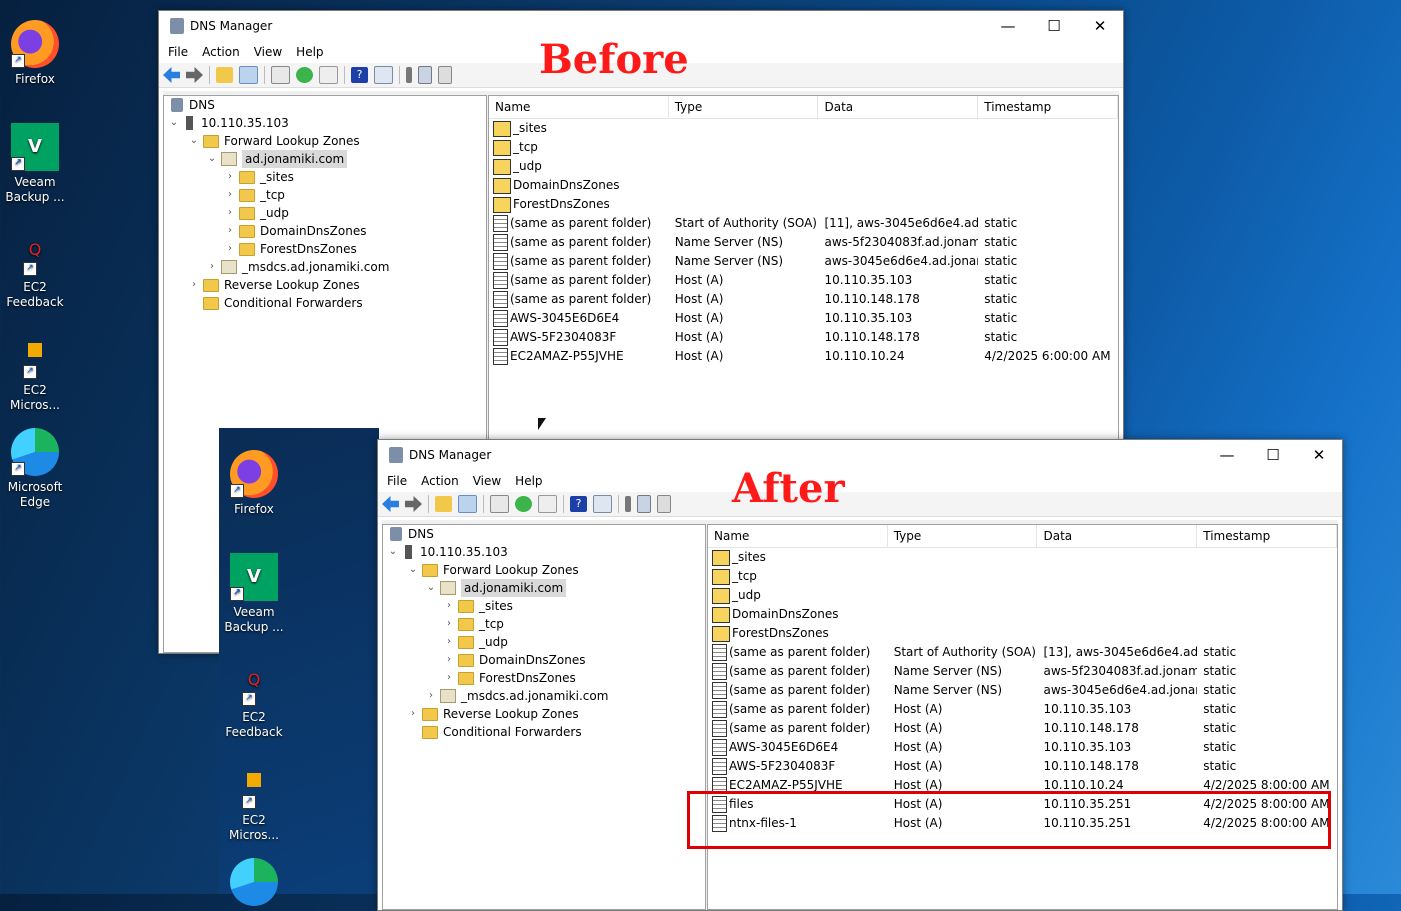 The image size is (1401, 911). I want to click on zone-icon, so click(445, 75).